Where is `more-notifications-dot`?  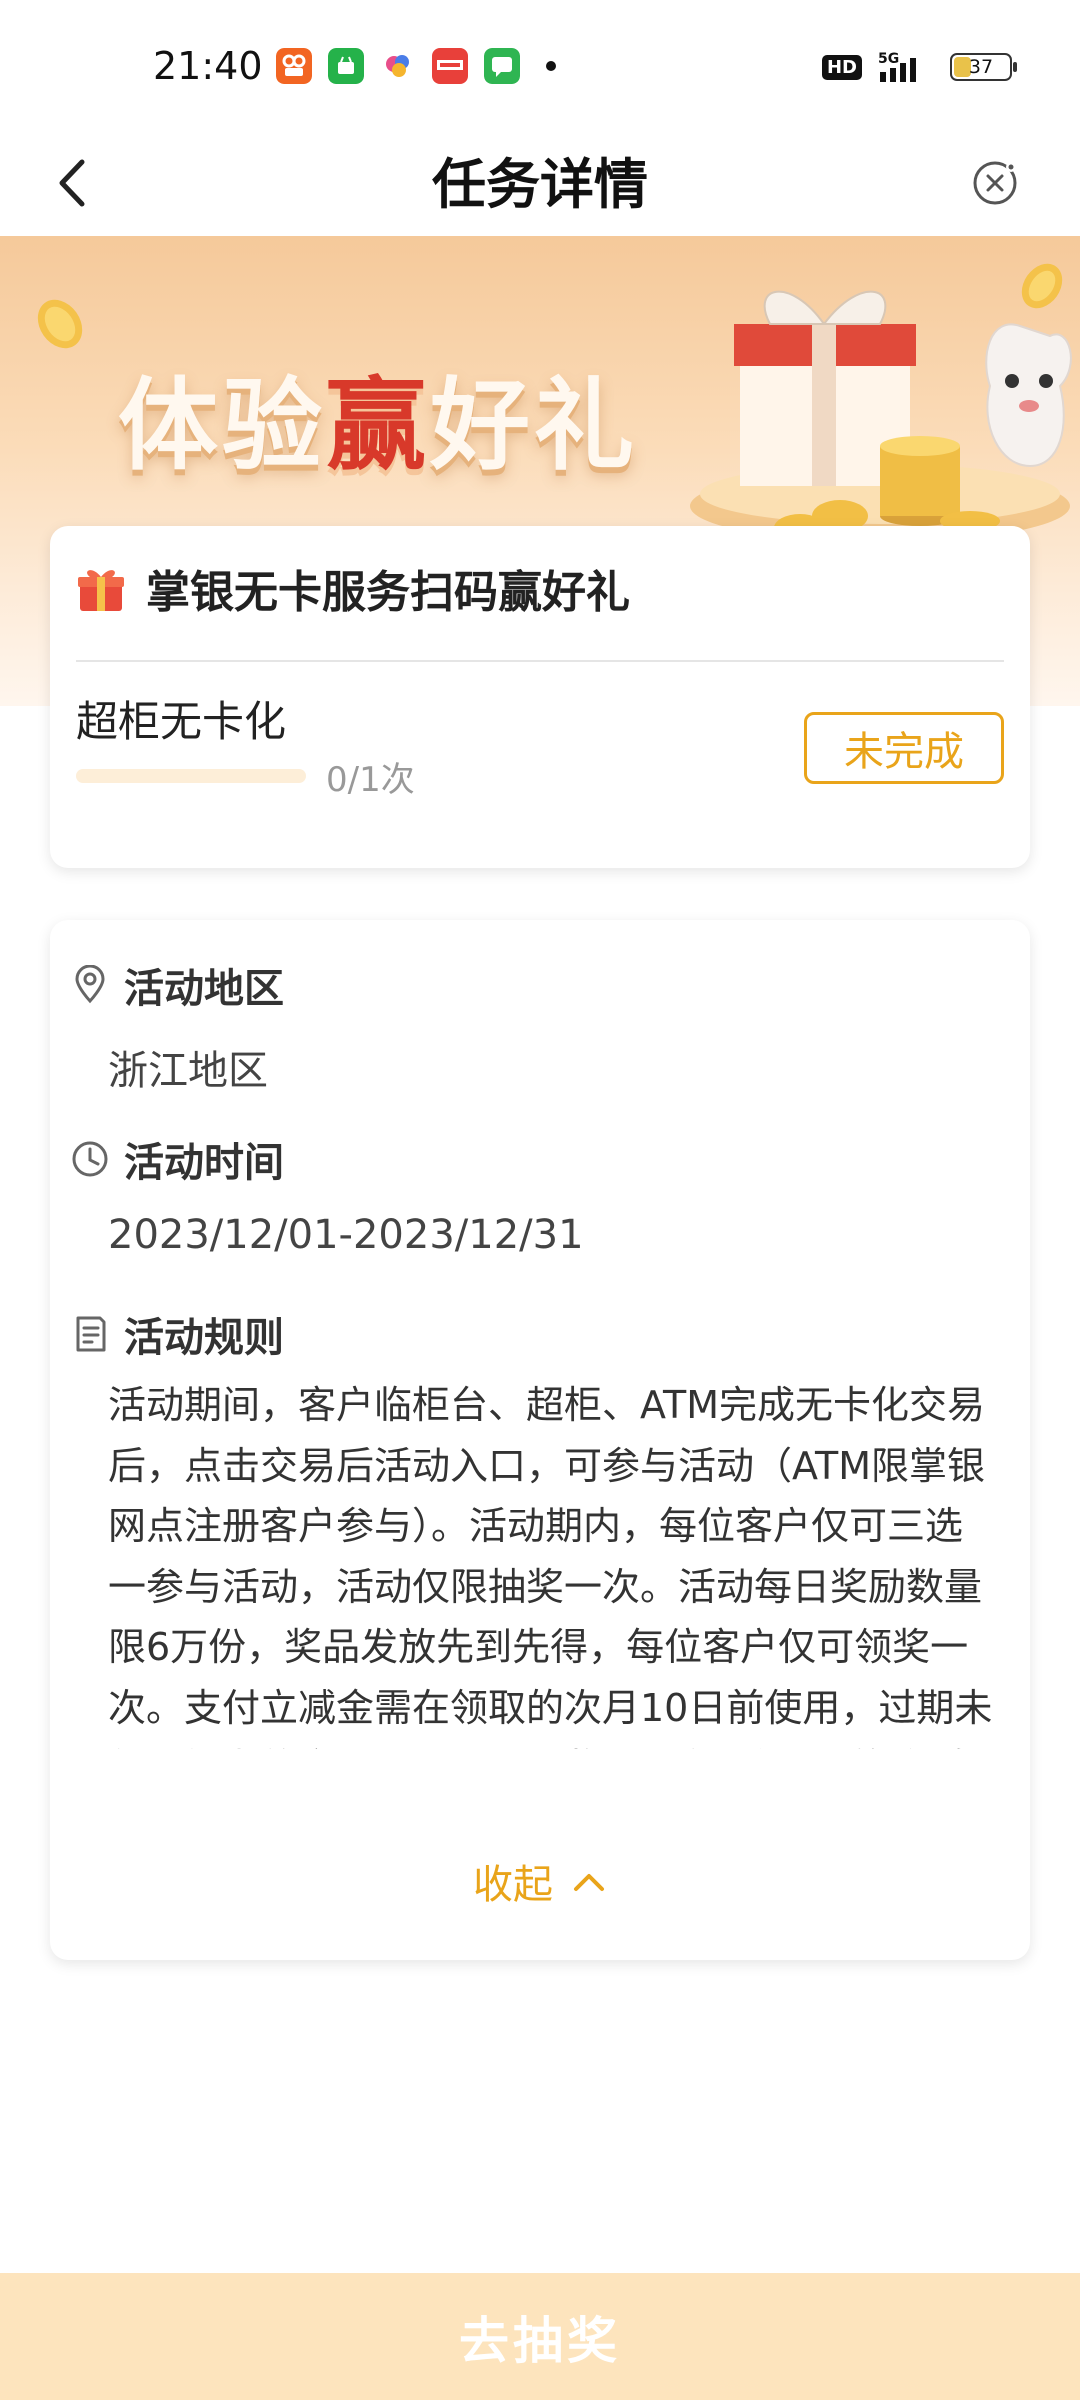 more-notifications-dot is located at coordinates (551, 66).